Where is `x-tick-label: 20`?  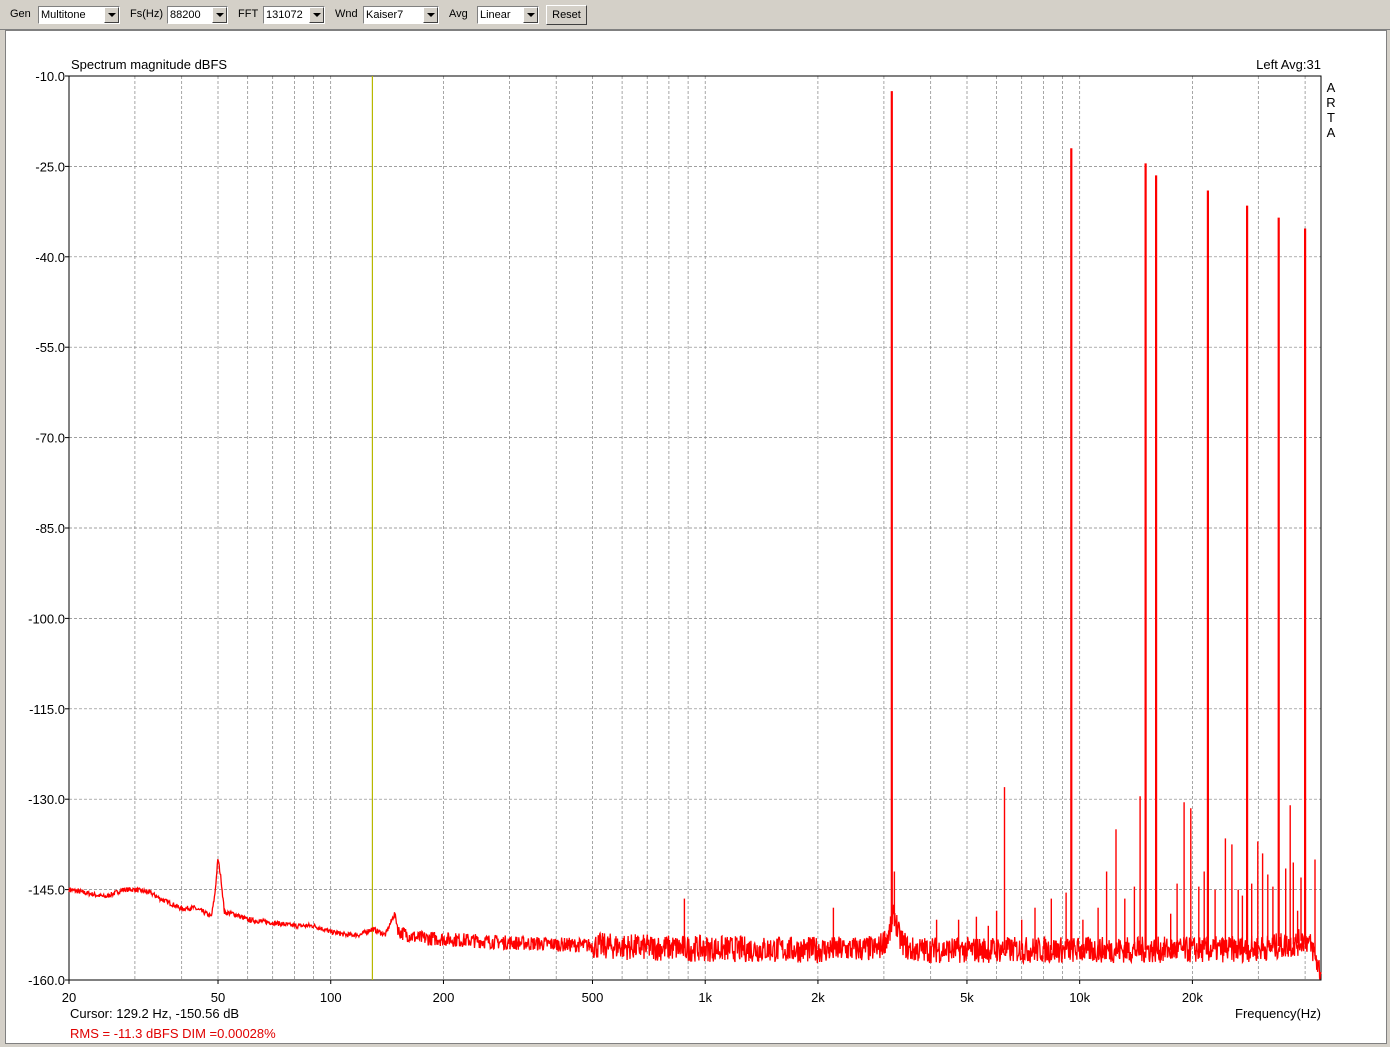
x-tick-label: 20 is located at coordinates (69, 997).